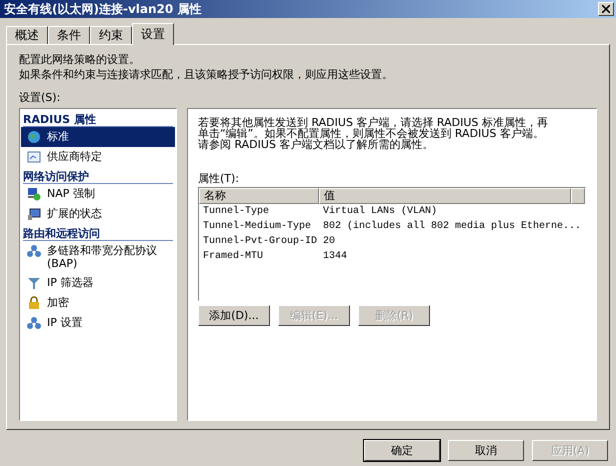 The width and height of the screenshot is (616, 466). What do you see at coordinates (80, 59) in the screenshot?
I see `intro-text: 配置此网络策略的设置。` at bounding box center [80, 59].